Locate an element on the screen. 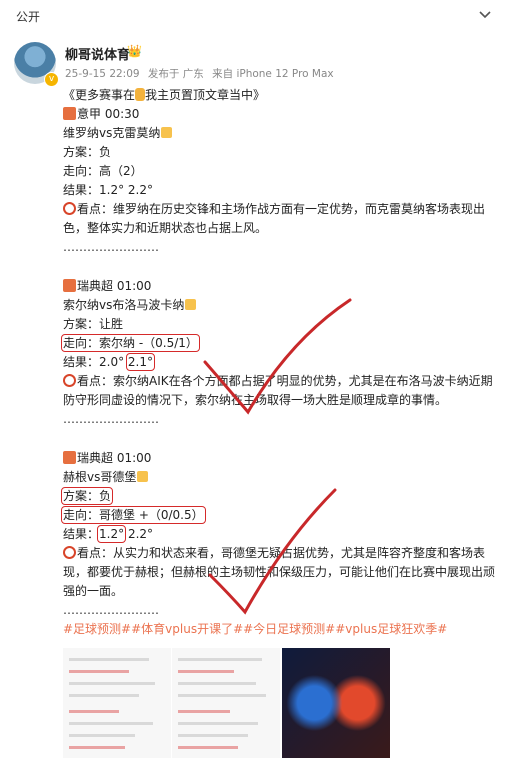 The image size is (506, 768). match3-teams-text: 赫根vs哥德堡 is located at coordinates (100, 477).